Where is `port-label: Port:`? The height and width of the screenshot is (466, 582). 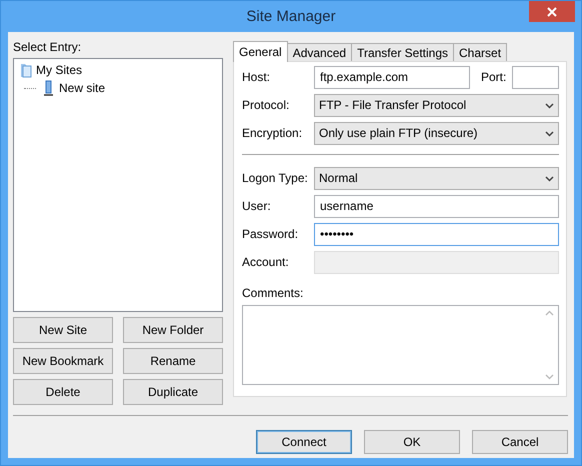
port-label: Port: is located at coordinates (493, 77).